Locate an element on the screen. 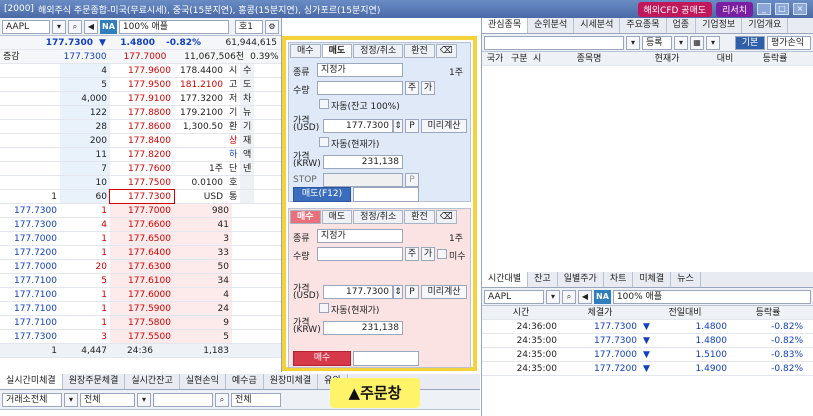  side-label: 기 is located at coordinates (247, 126).